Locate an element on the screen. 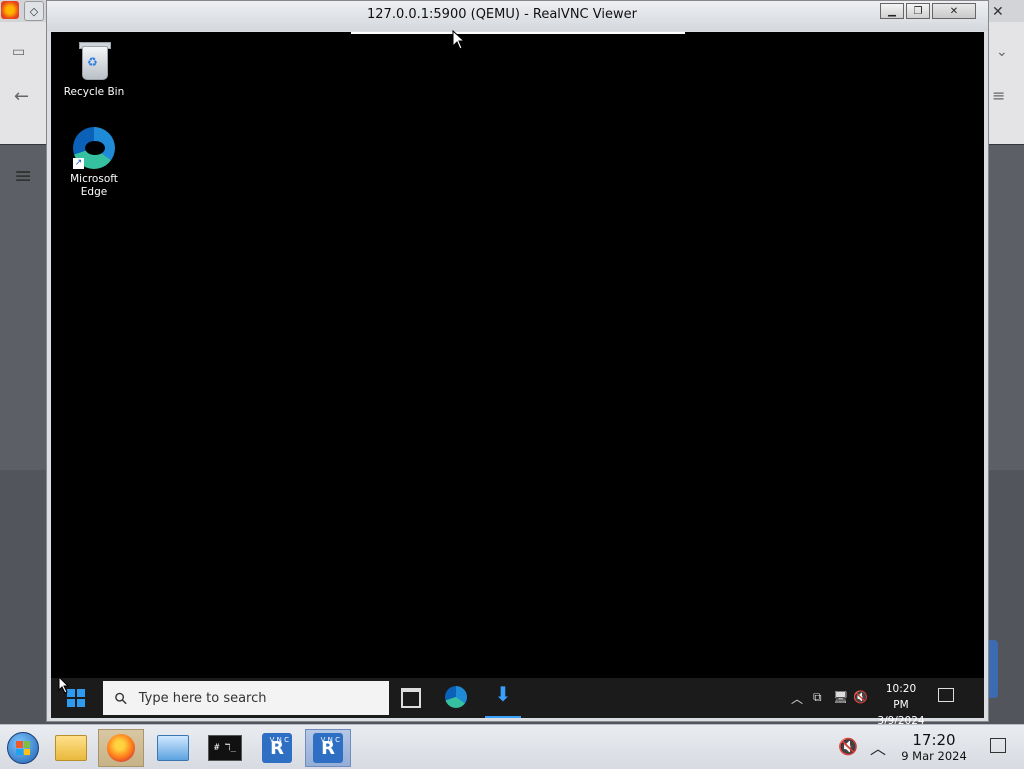 This screenshot has width=1024, height=769. firefox-taskbar-icon is located at coordinates (121, 748).